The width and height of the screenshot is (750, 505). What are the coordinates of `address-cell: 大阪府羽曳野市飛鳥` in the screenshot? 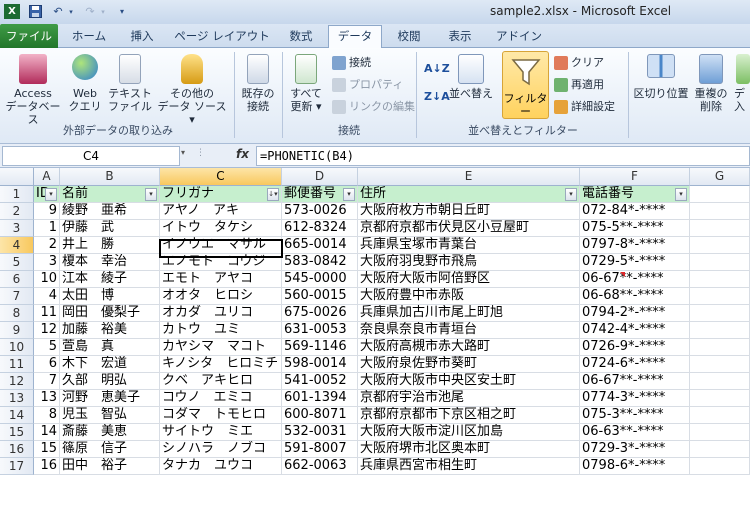 It's located at (469, 262).